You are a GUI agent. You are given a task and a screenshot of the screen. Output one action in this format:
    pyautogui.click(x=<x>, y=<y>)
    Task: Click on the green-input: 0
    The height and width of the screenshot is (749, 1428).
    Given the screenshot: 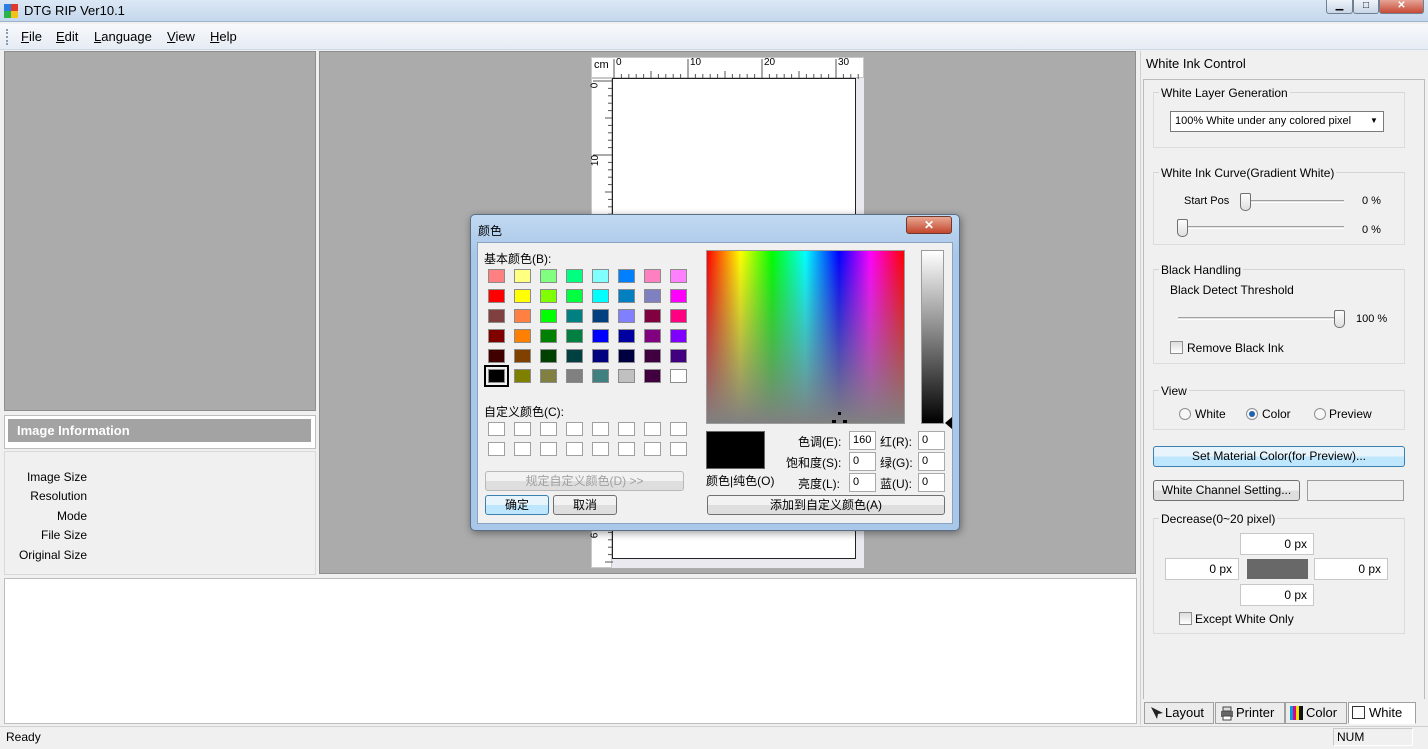 What is the action you would take?
    pyautogui.click(x=931, y=461)
    